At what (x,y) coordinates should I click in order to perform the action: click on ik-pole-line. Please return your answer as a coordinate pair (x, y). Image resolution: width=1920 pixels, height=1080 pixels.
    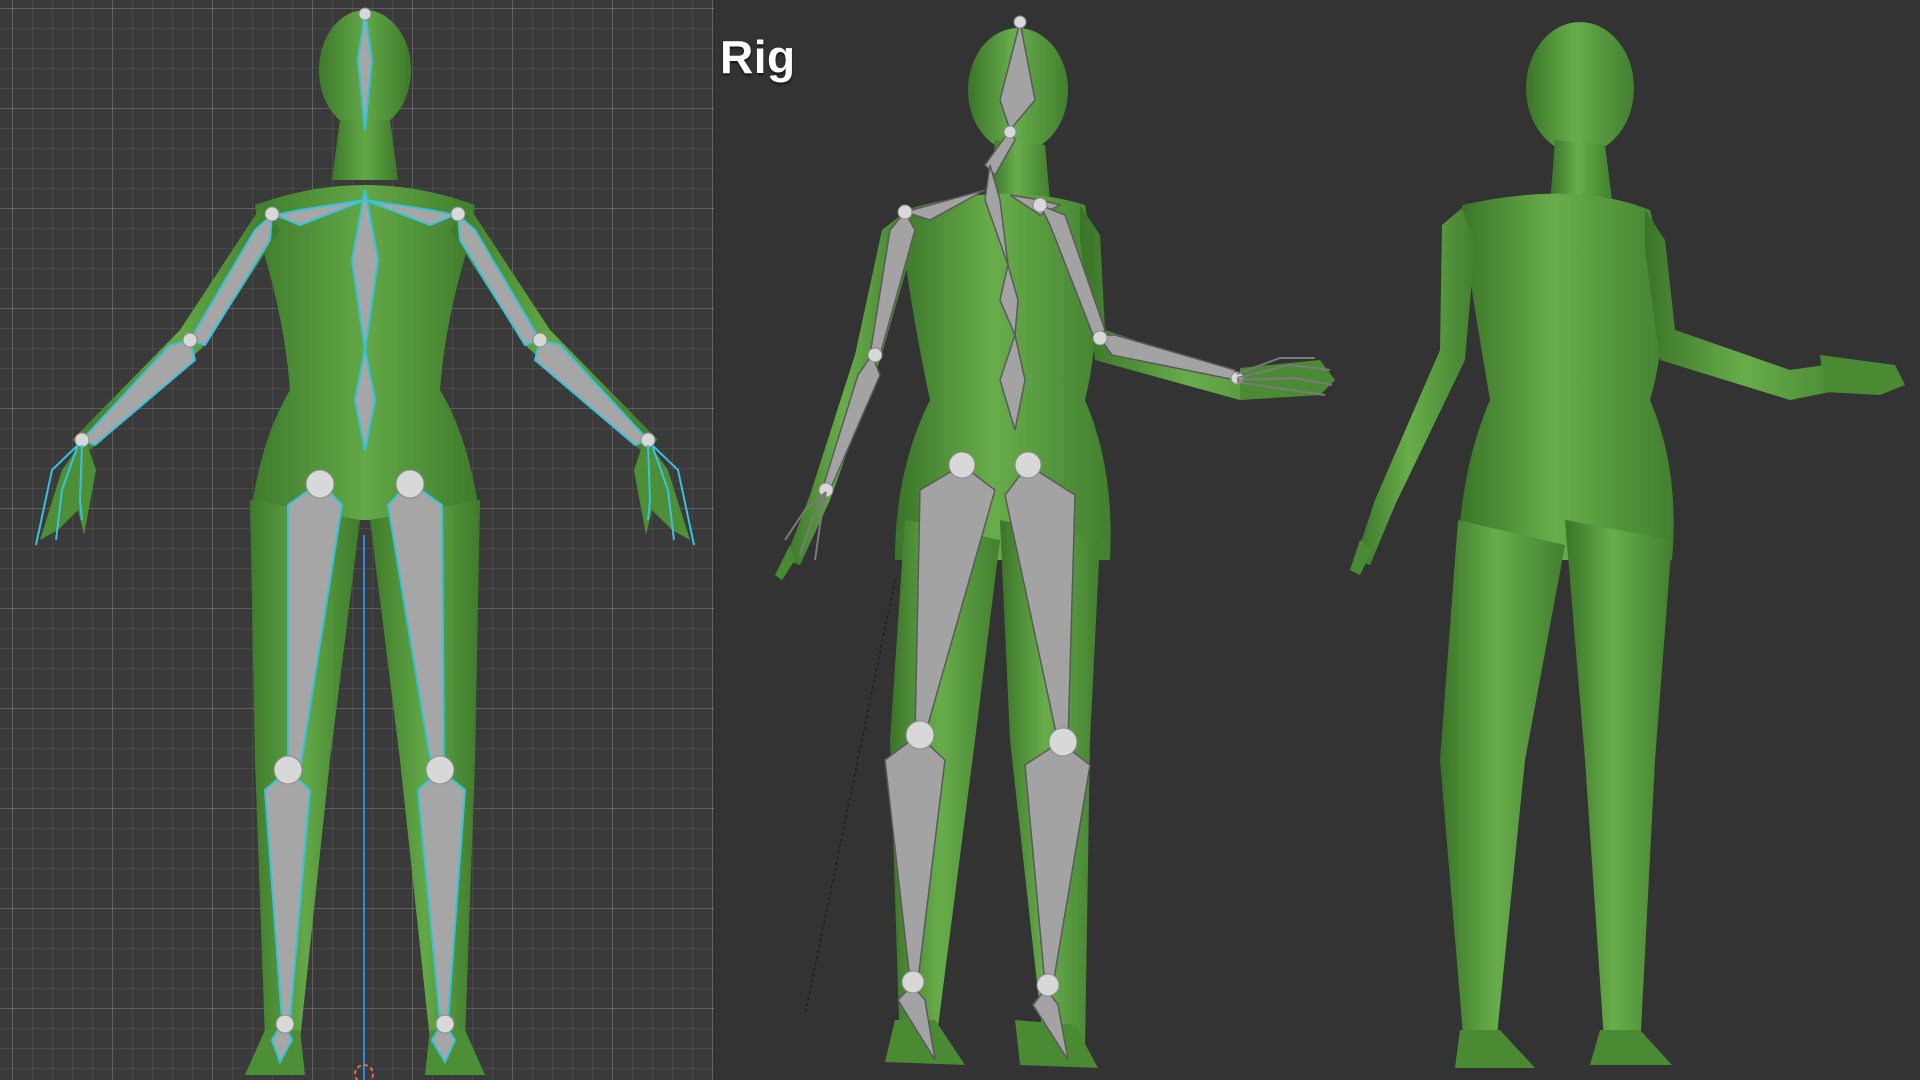
    Looking at the image, I should click on (850, 797).